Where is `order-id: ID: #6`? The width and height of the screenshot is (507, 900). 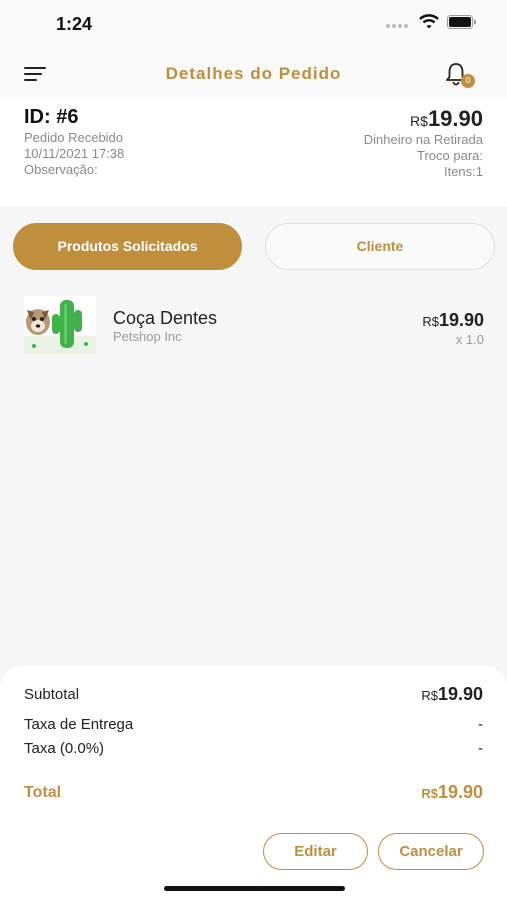
order-id: ID: #6 is located at coordinates (51, 117).